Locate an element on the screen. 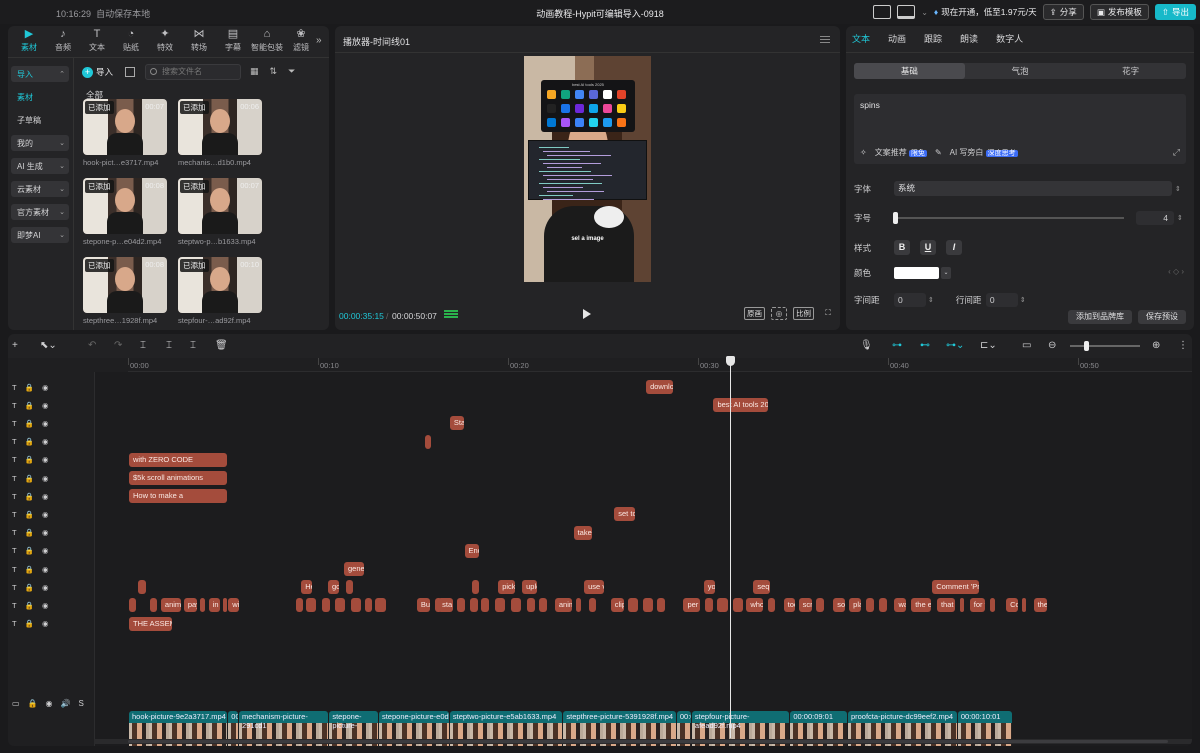 Image resolution: width=1200 pixels, height=753 pixels. tab-caption: ▤ 字幕 is located at coordinates (233, 41).